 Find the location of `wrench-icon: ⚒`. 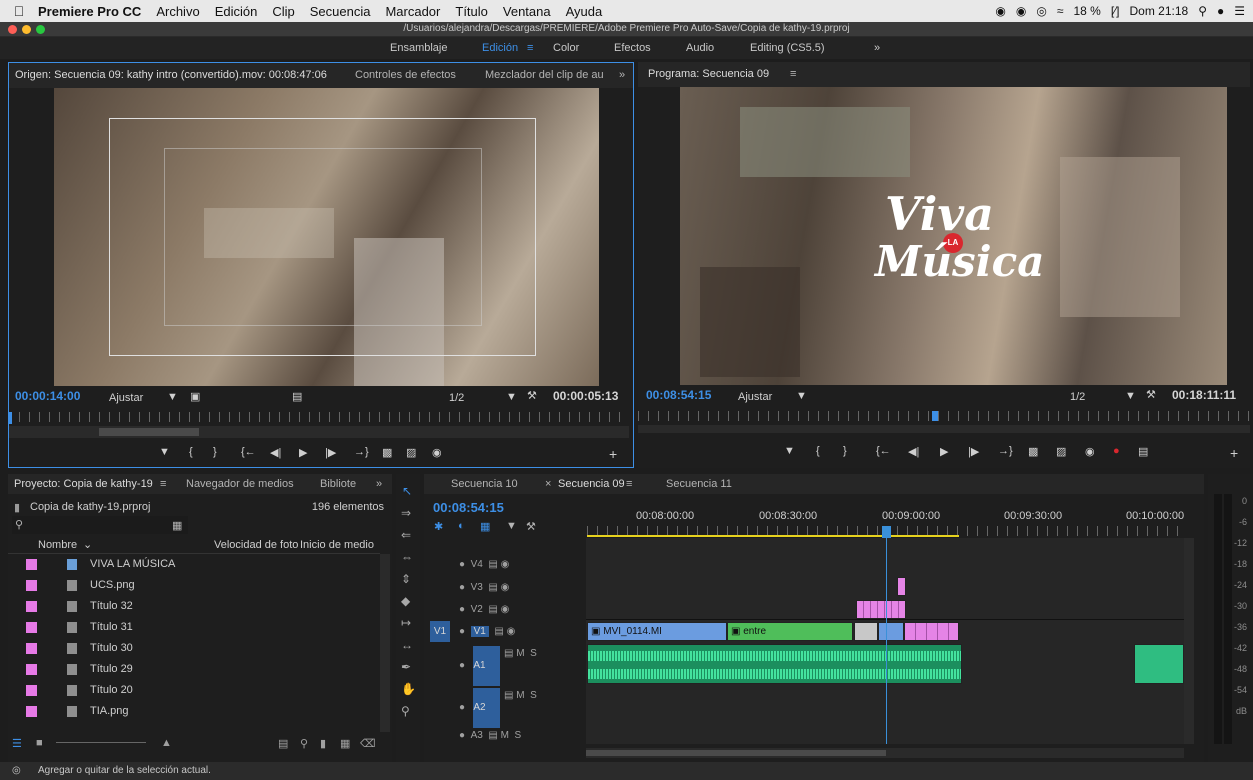

wrench-icon: ⚒ is located at coordinates (1151, 394).